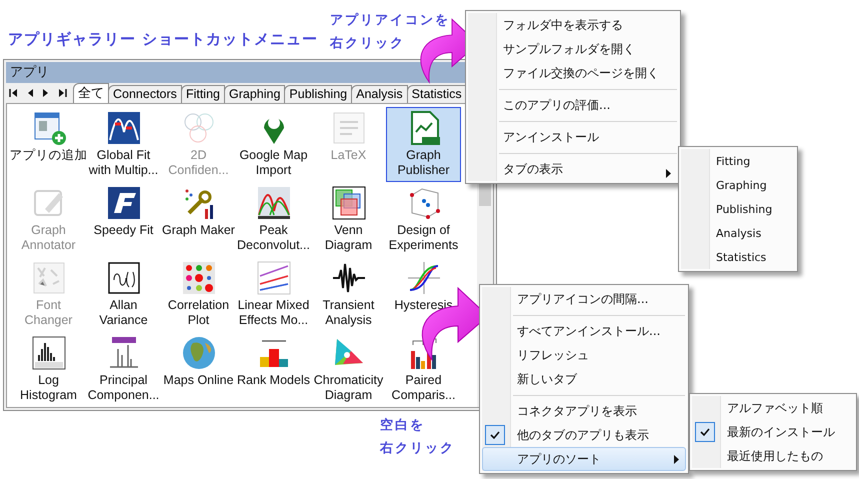 The width and height of the screenshot is (859, 479). What do you see at coordinates (584, 379) in the screenshot?
I see `menu-item: 新しいタブ` at bounding box center [584, 379].